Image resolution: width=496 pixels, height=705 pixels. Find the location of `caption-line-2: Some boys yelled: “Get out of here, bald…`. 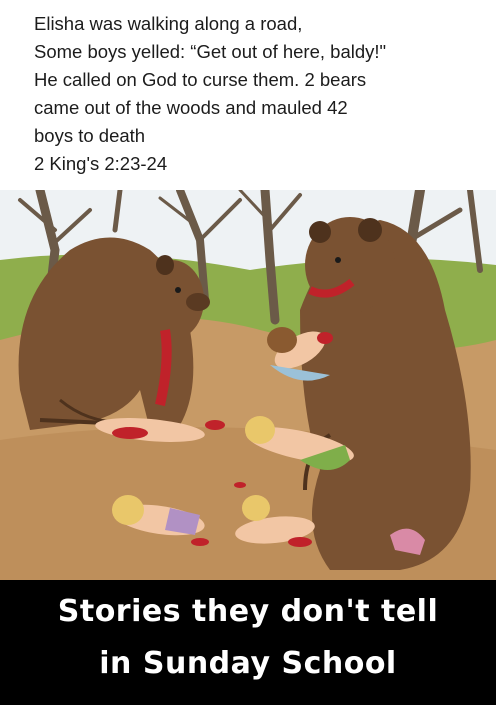

caption-line-2: Some boys yelled: “Get out of here, bald… is located at coordinates (210, 51).